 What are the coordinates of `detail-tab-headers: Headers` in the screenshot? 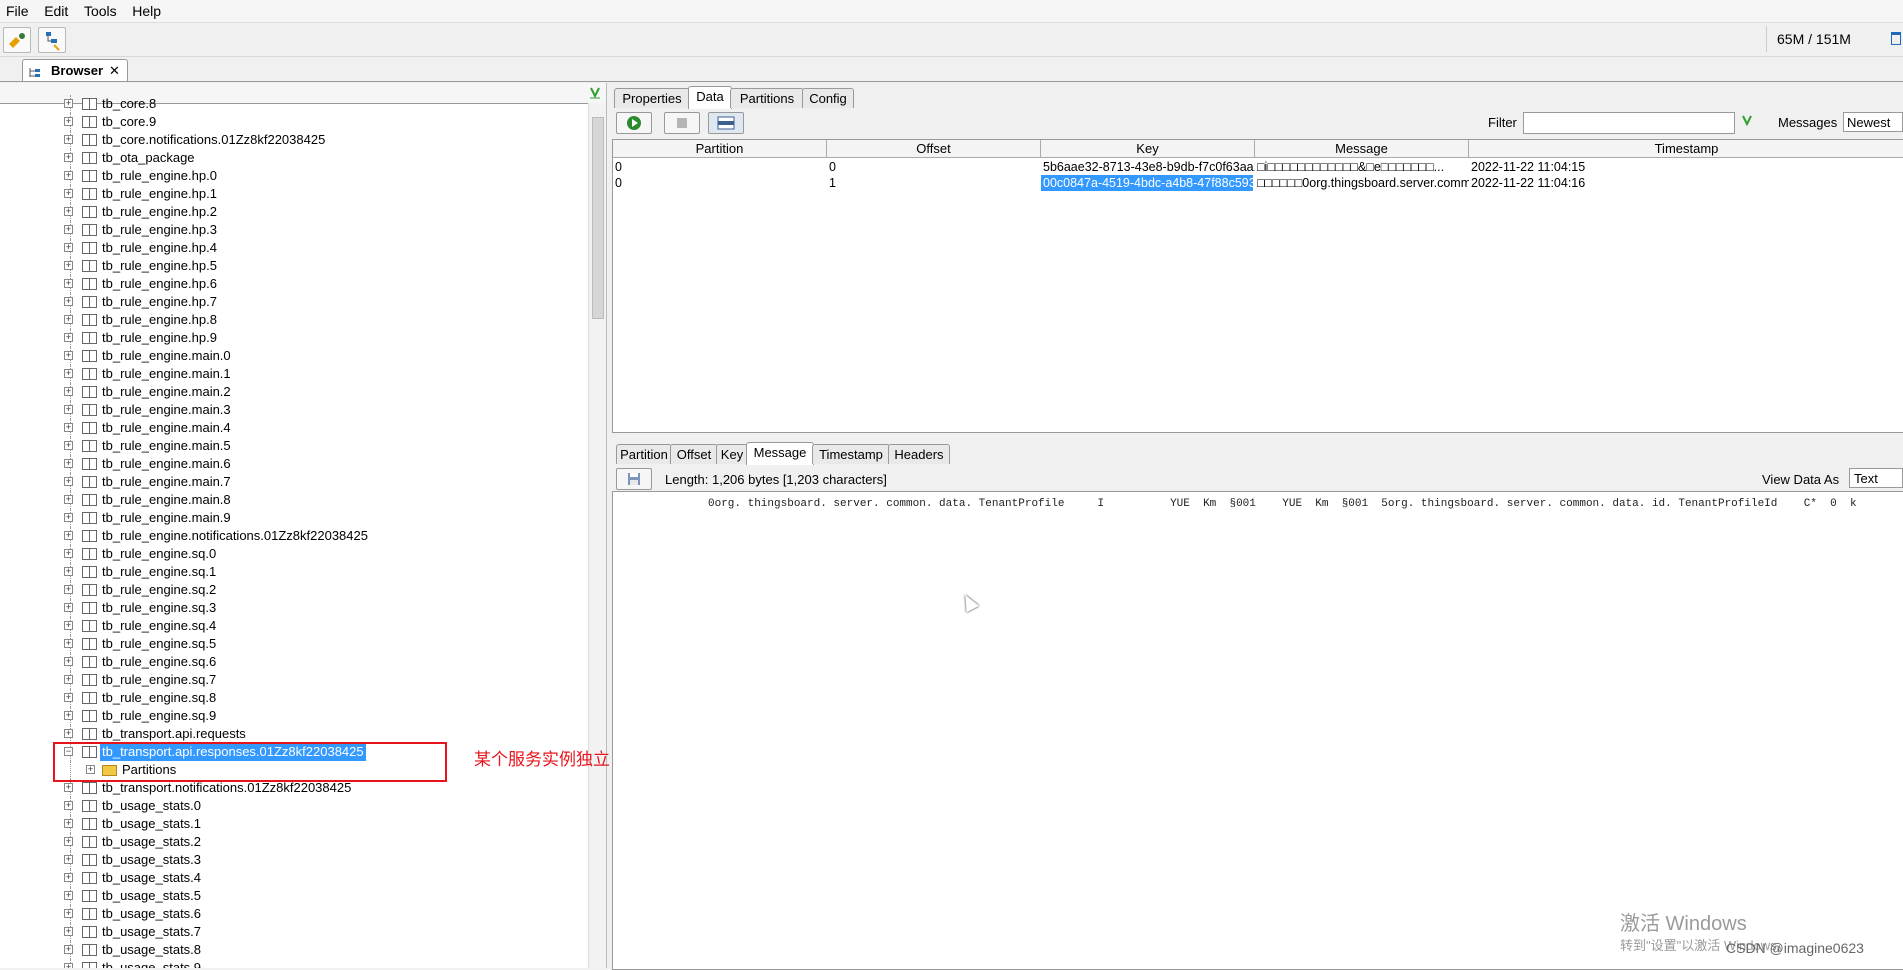 It's located at (919, 454).